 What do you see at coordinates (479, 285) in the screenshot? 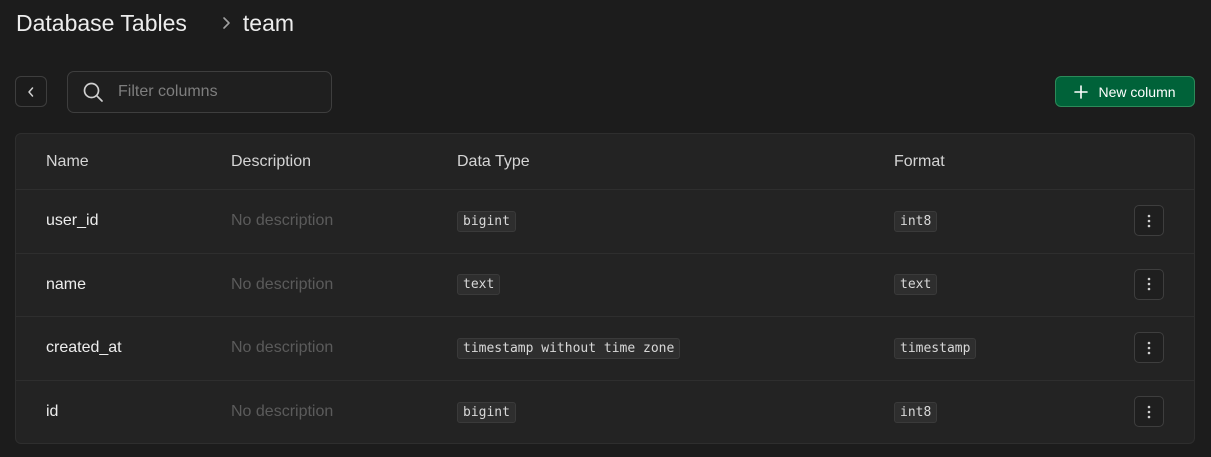
I see `column-data-type: text` at bounding box center [479, 285].